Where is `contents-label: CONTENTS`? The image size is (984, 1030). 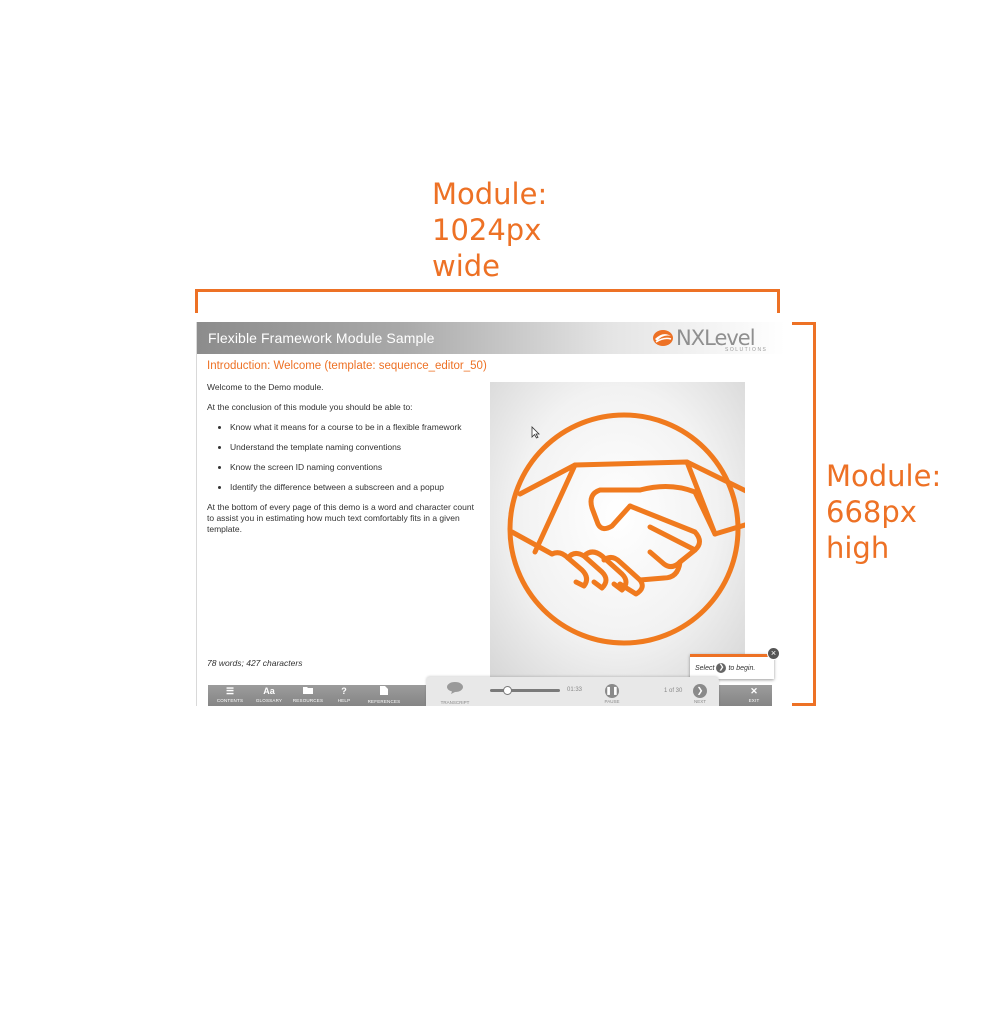 contents-label: CONTENTS is located at coordinates (230, 700).